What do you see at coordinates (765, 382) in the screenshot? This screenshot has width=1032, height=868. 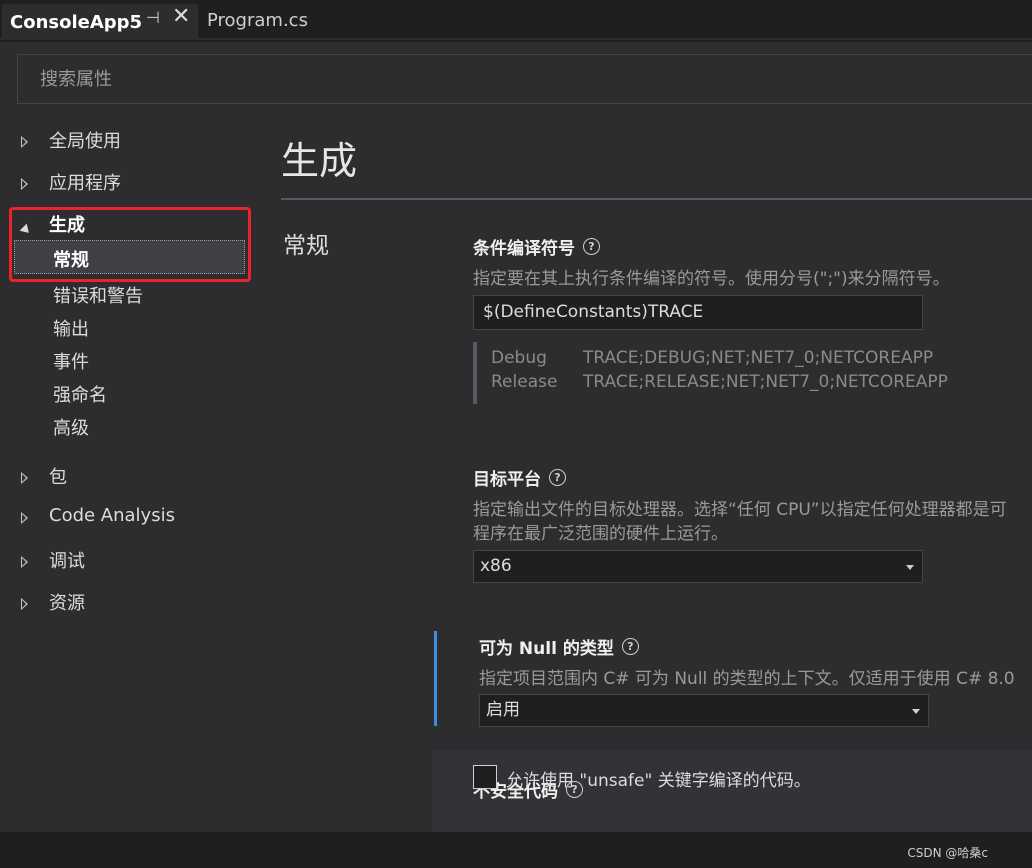 I see `config-value: TRACE;RELEASE;NET;NET7_0;NETCOREAPP` at bounding box center [765, 382].